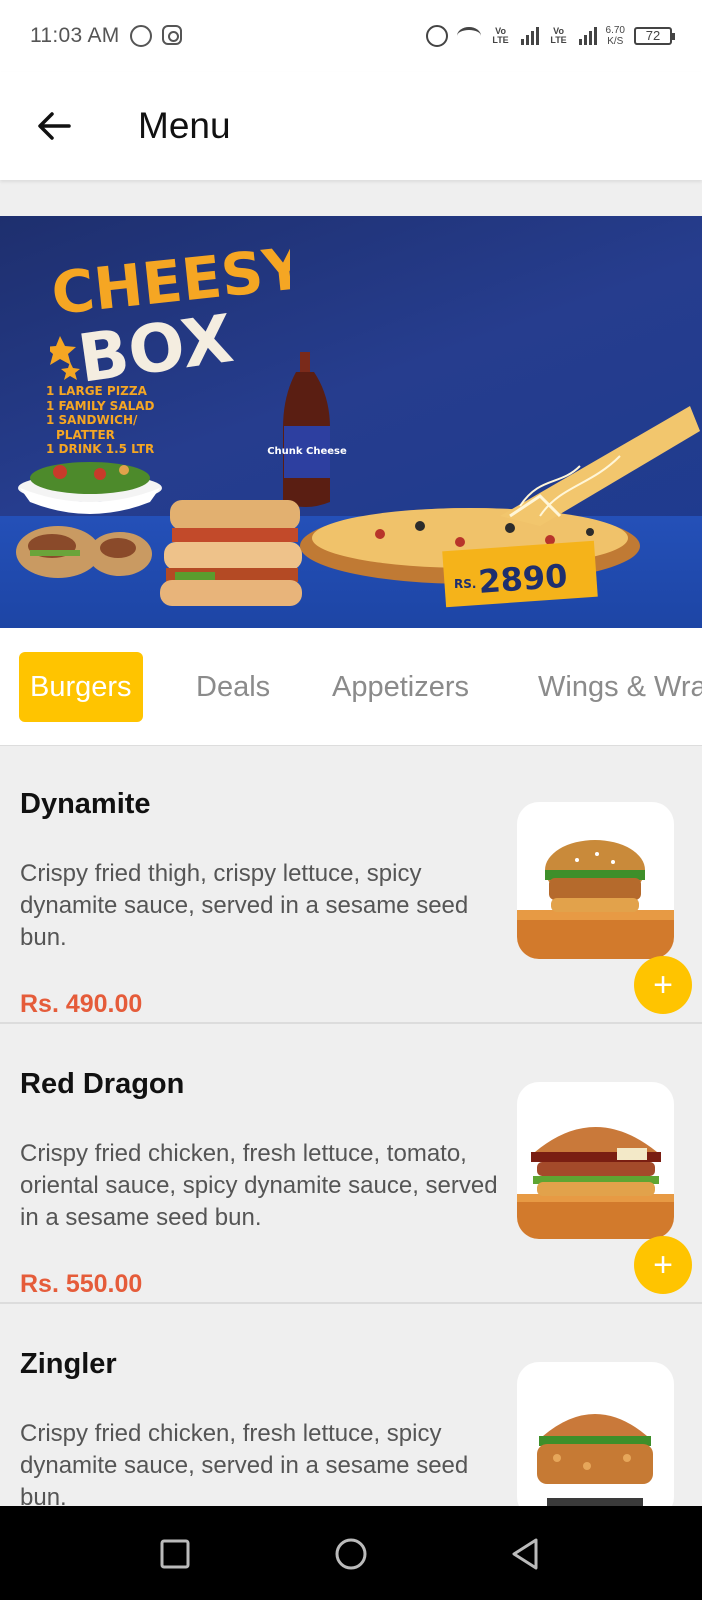 The image size is (702, 1600). What do you see at coordinates (615, 41) in the screenshot?
I see `speed-unit: K/S` at bounding box center [615, 41].